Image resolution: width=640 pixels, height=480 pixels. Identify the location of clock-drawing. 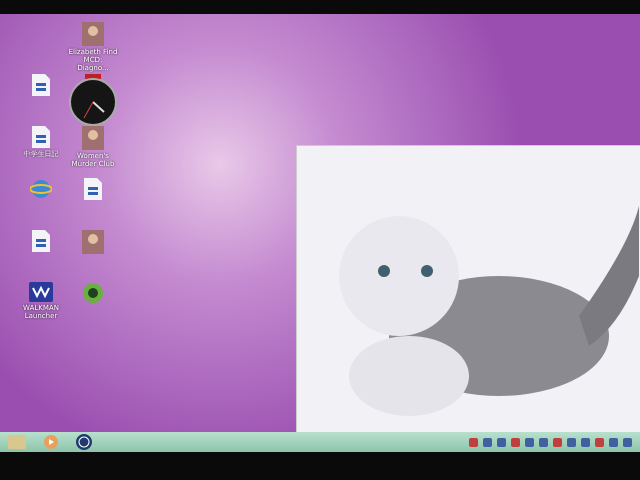
(93, 100).